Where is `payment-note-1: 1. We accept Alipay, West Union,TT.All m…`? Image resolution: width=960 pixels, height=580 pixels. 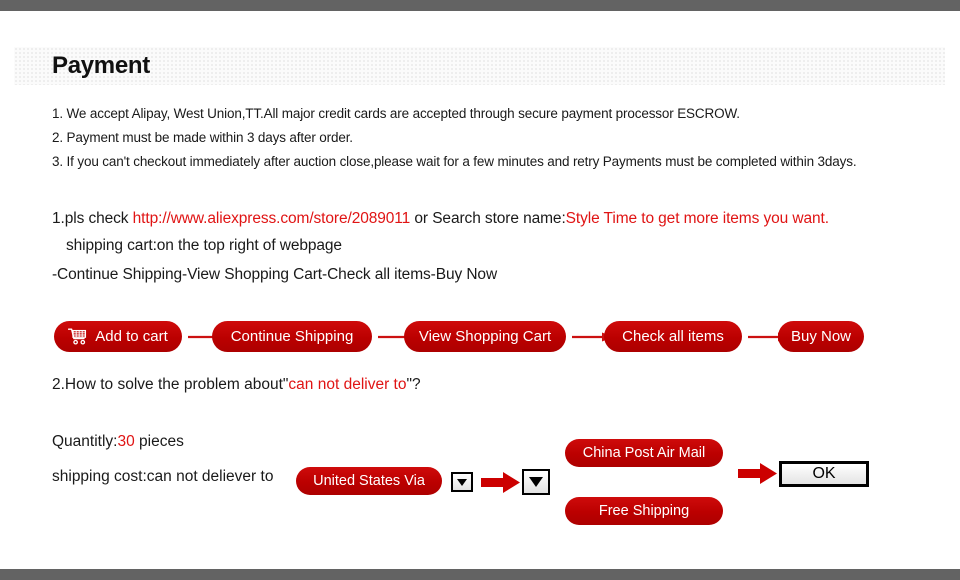 payment-note-1: 1. We accept Alipay, West Union,TT.All m… is located at coordinates (396, 113).